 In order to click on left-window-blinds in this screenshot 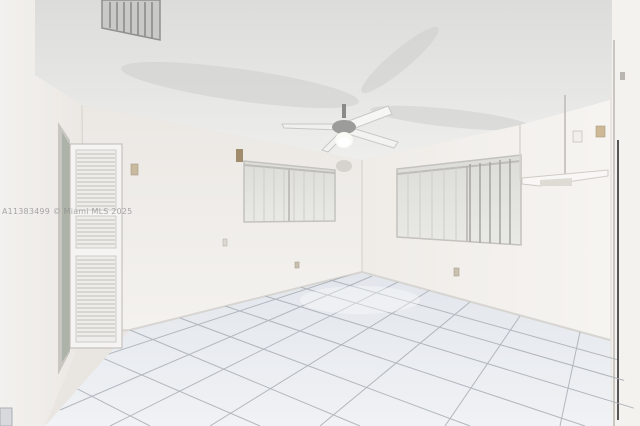, I will do `click(289, 191)`.